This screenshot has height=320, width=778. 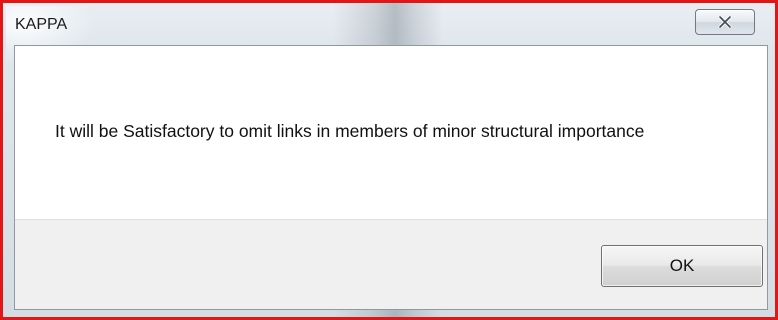 I want to click on close-button, so click(x=725, y=22).